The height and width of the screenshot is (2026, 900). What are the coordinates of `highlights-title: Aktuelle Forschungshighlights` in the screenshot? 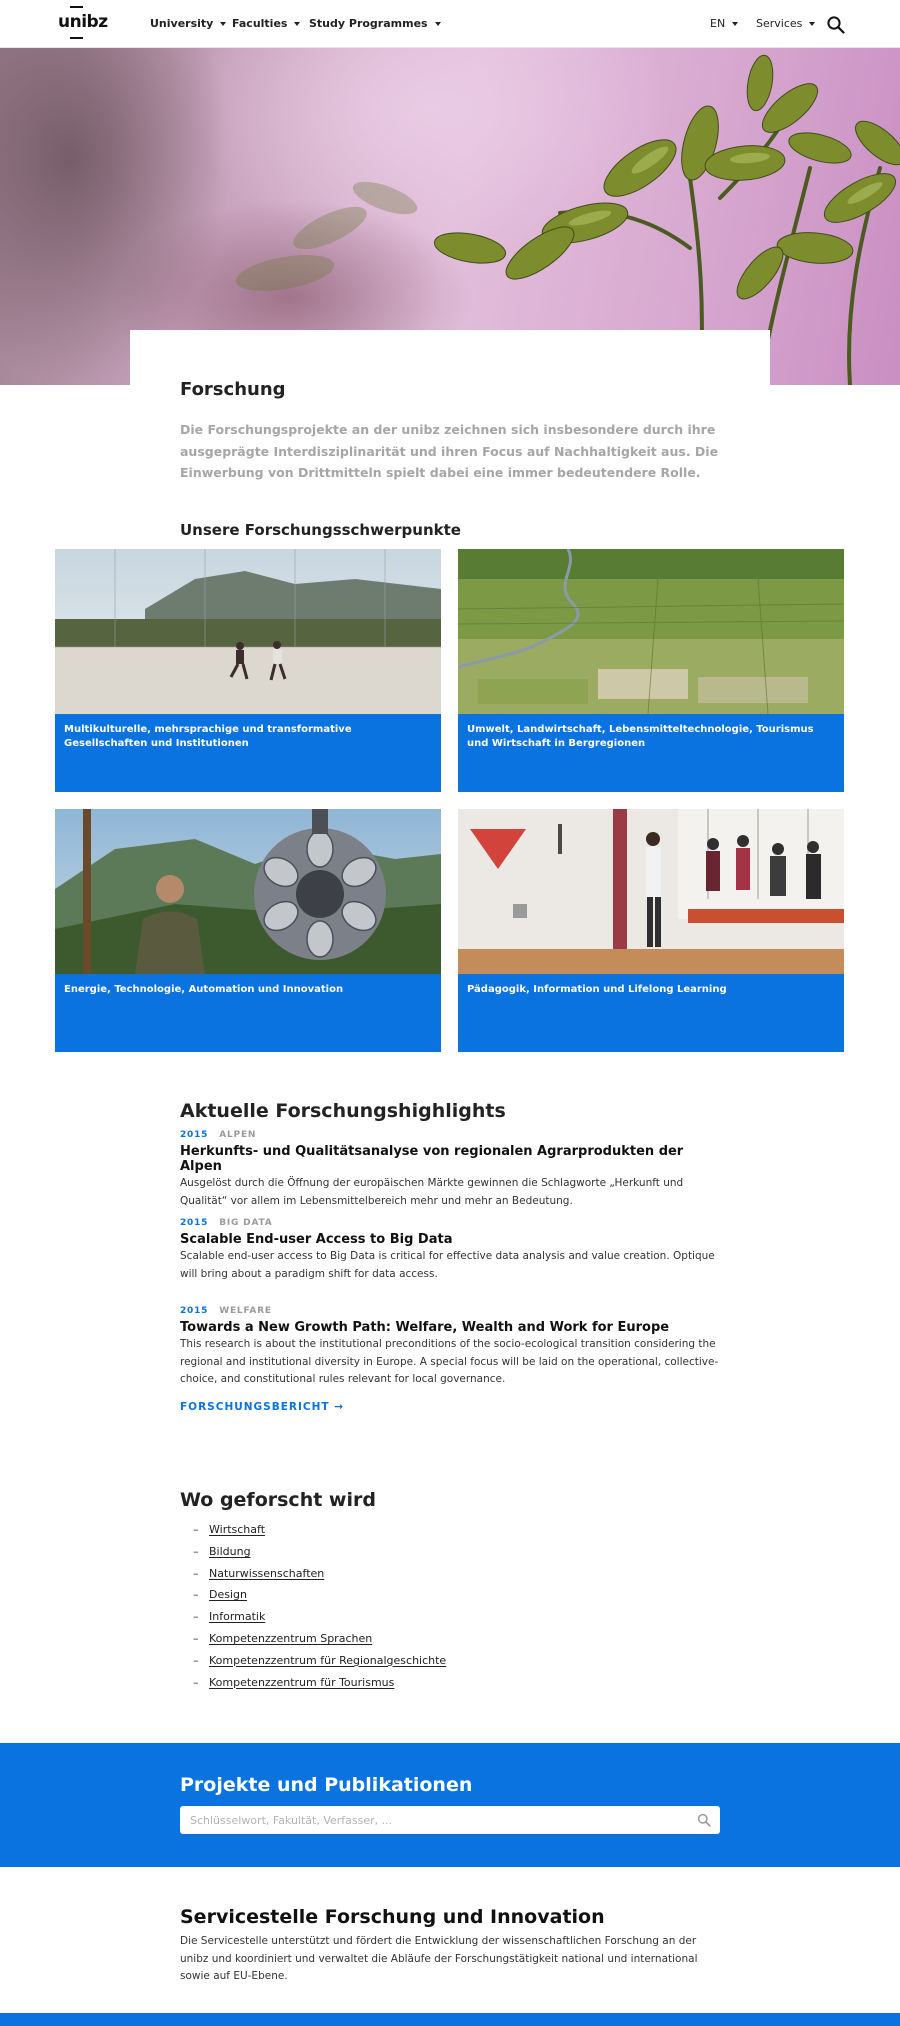 It's located at (343, 1111).